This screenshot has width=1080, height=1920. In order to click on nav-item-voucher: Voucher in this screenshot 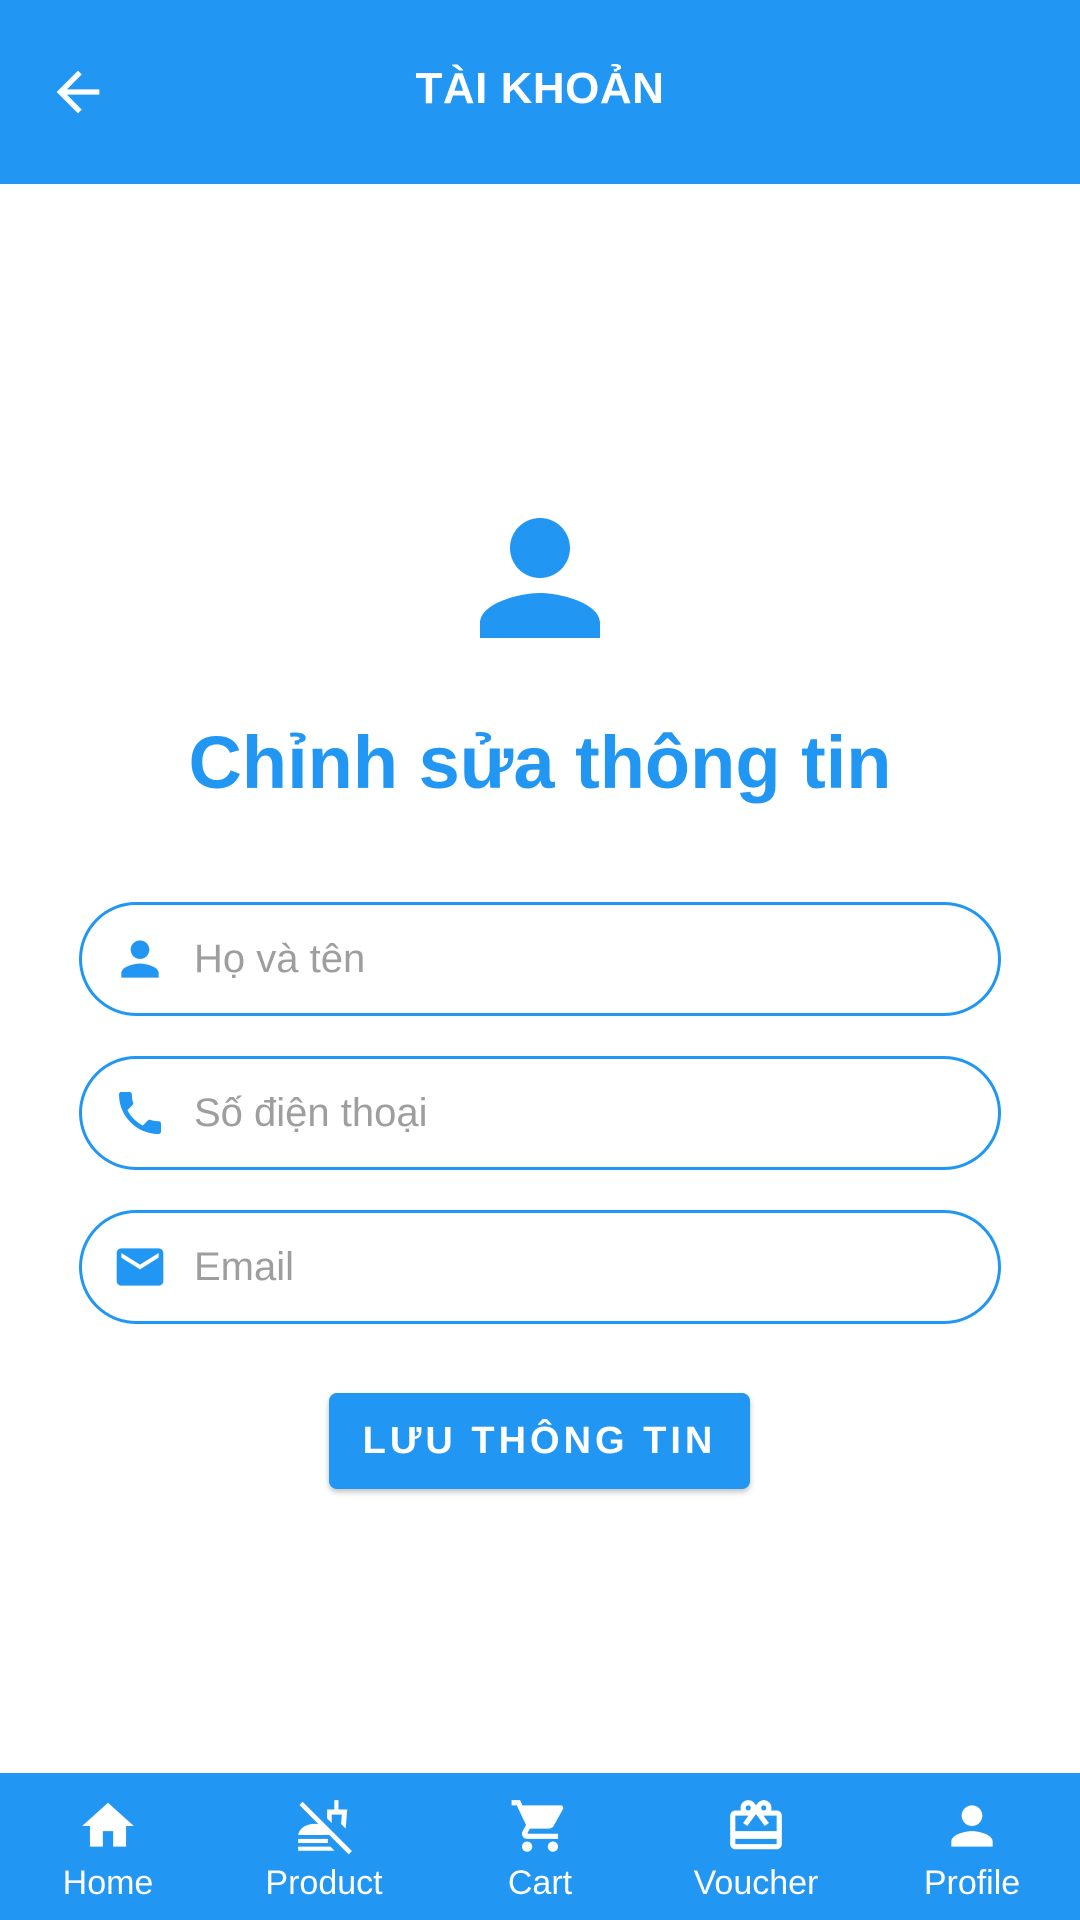, I will do `click(756, 1846)`.